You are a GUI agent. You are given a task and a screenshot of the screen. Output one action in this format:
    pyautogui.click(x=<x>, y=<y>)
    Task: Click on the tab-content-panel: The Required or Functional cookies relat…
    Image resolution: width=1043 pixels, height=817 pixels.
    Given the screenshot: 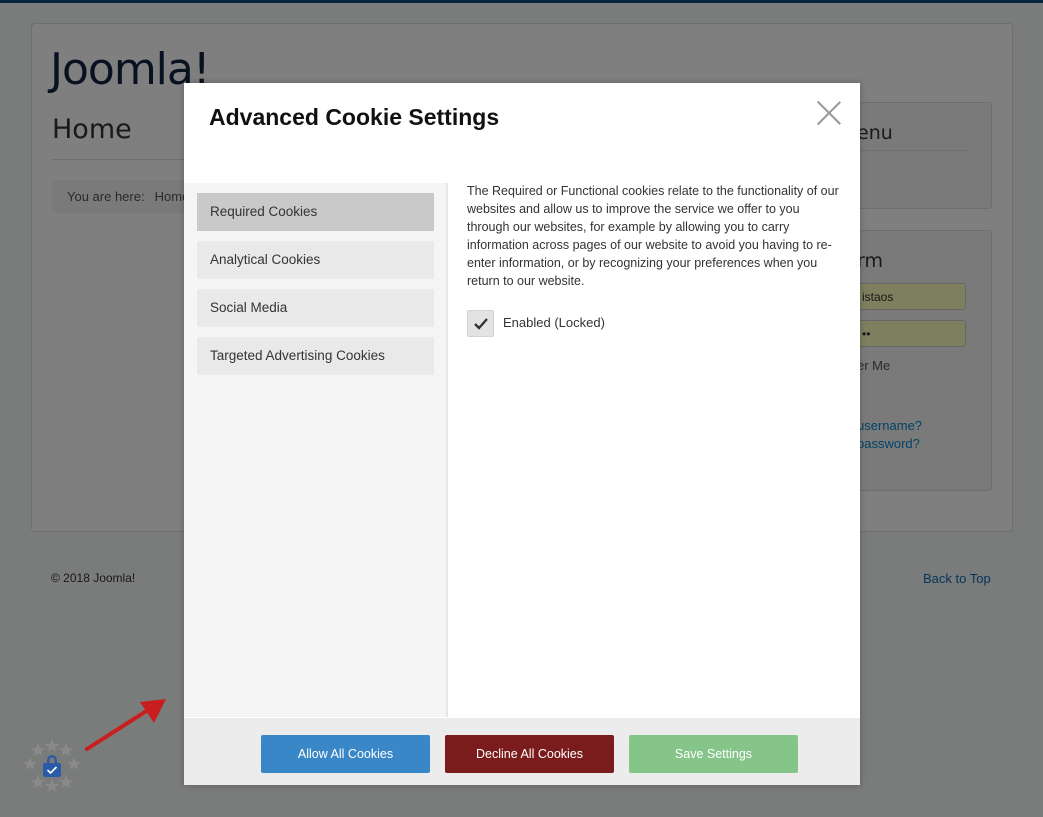 What is the action you would take?
    pyautogui.click(x=654, y=259)
    